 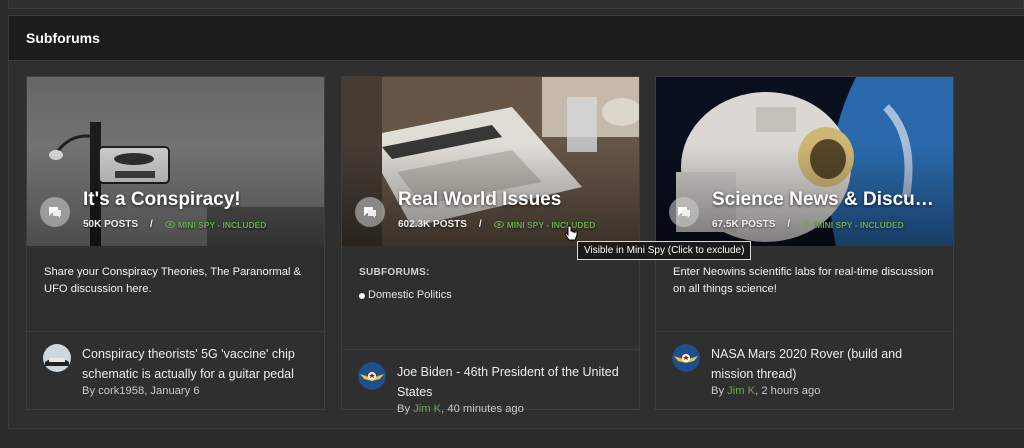 I want to click on cursor-hand-icon, so click(x=571, y=236).